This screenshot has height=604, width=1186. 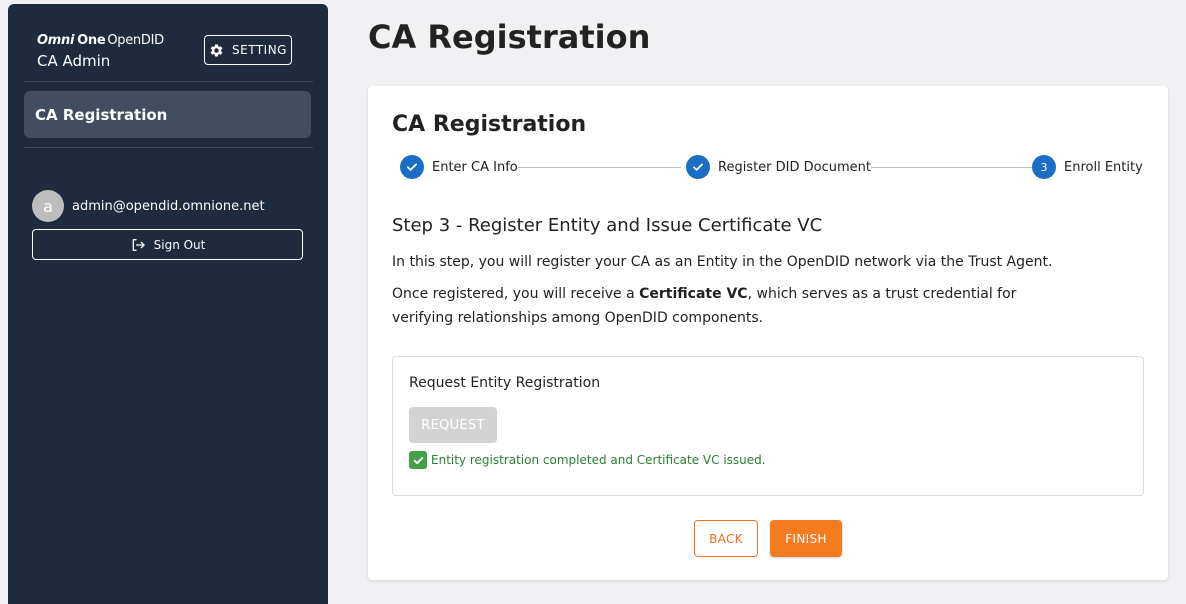 I want to click on sidebar-divider-top, so click(x=168, y=81).